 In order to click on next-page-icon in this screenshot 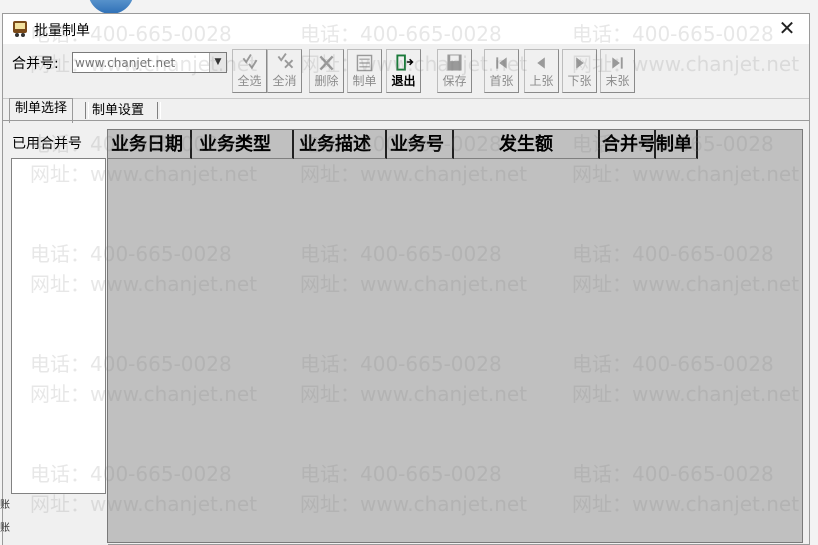, I will do `click(580, 63)`.